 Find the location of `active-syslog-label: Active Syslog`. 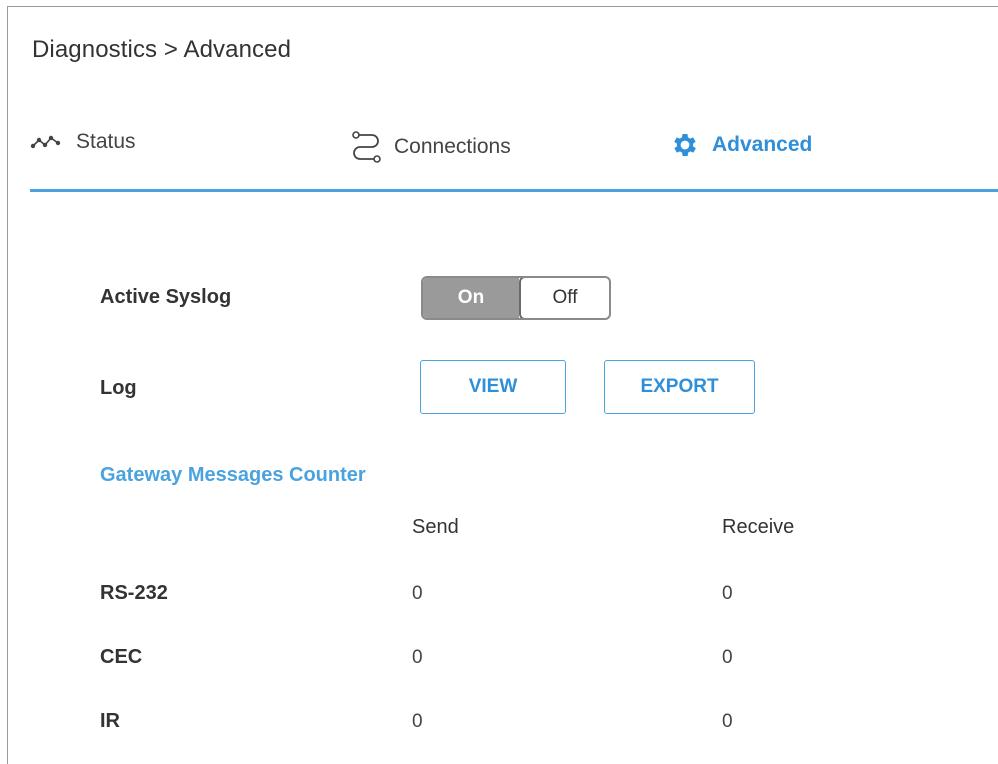

active-syslog-label: Active Syslog is located at coordinates (166, 297).